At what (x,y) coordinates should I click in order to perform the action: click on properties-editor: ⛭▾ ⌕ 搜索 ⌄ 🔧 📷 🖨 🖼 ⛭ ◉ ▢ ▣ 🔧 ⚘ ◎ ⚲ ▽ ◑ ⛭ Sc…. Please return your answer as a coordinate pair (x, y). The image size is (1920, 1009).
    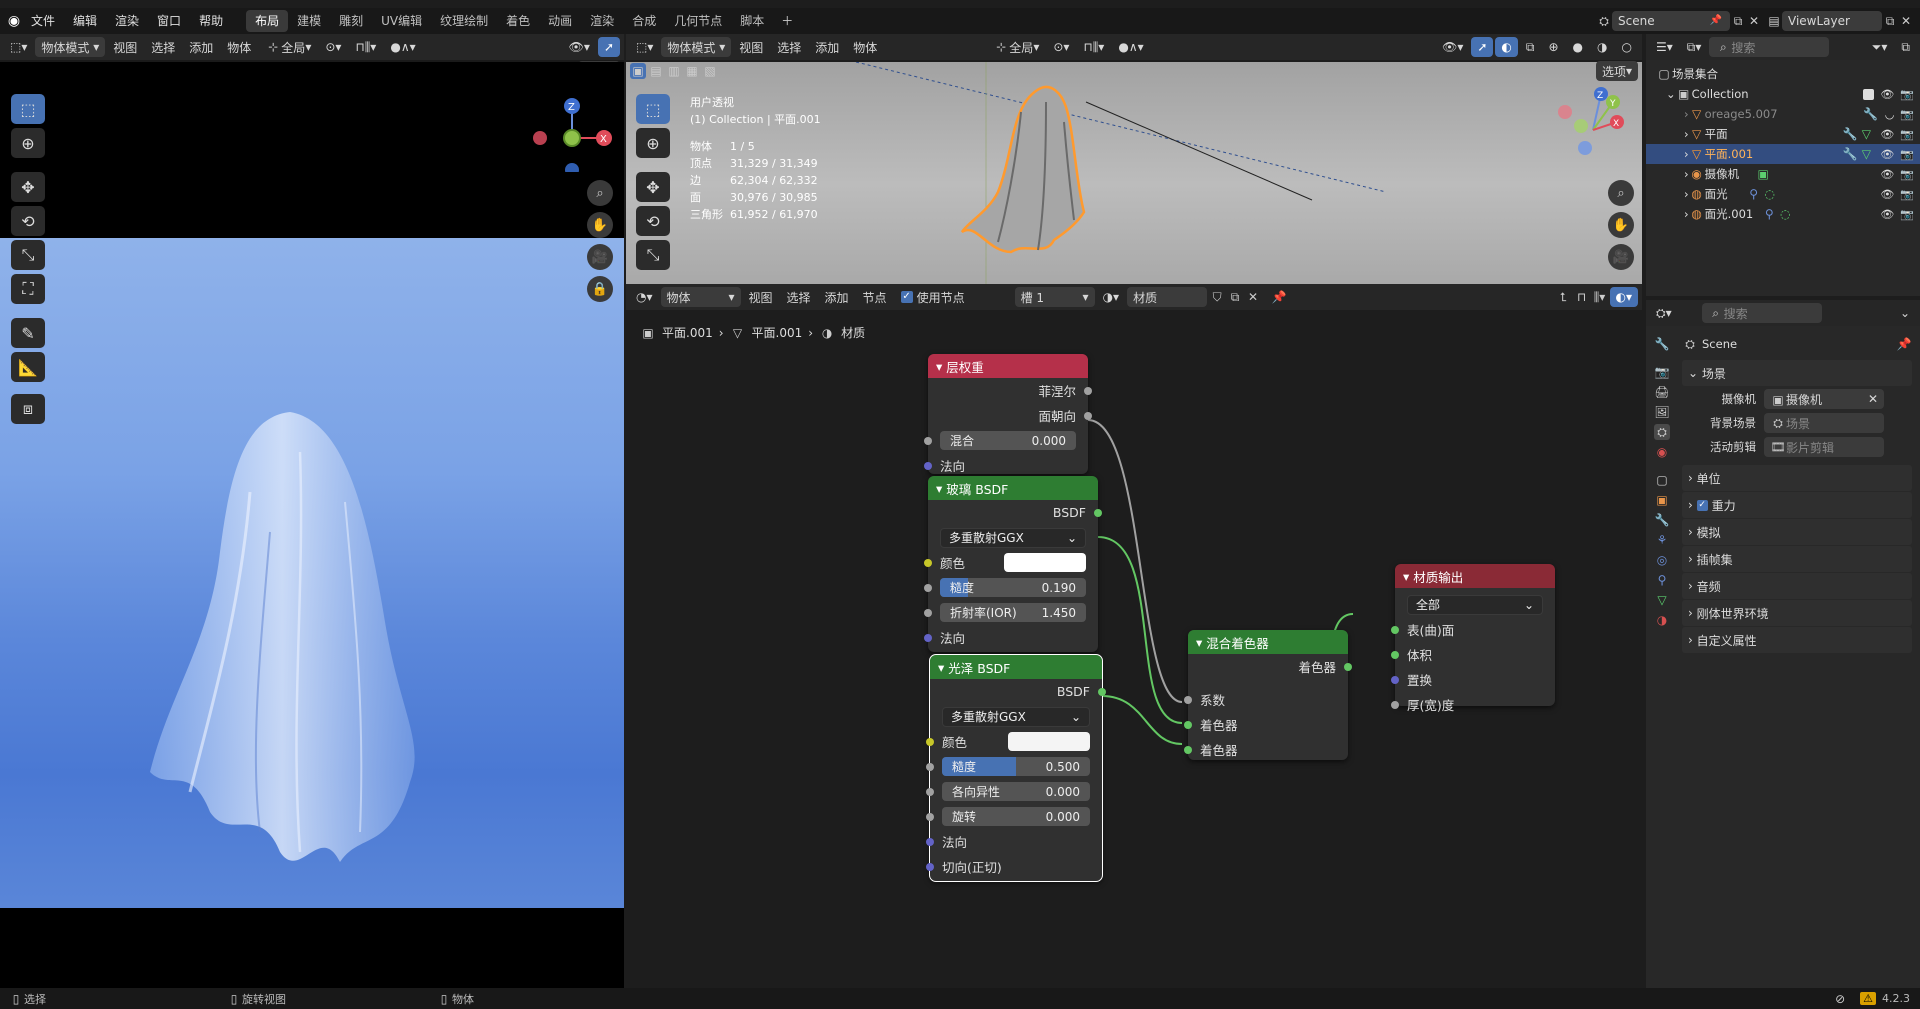
    Looking at the image, I should click on (1783, 645).